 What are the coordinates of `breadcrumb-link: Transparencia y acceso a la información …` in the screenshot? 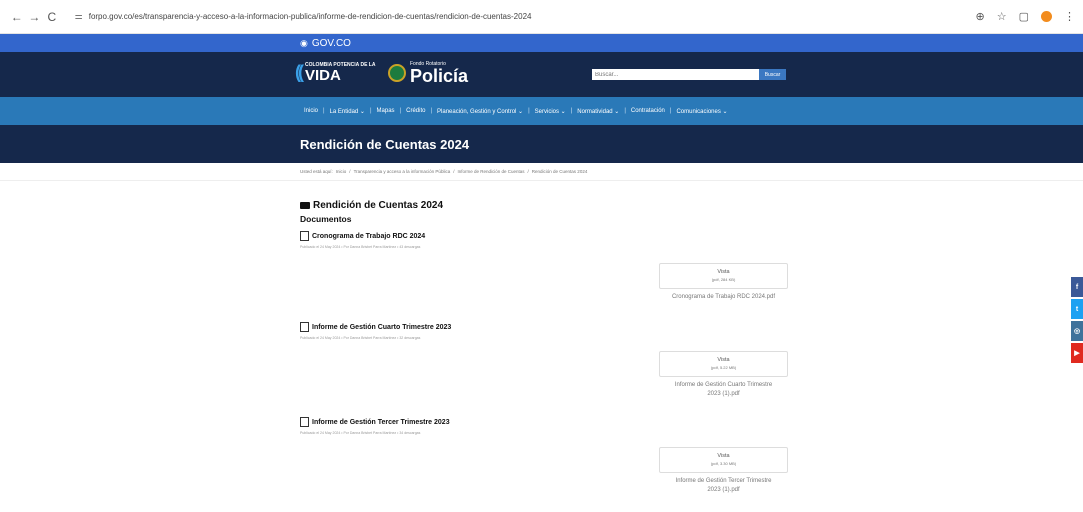 It's located at (402, 171).